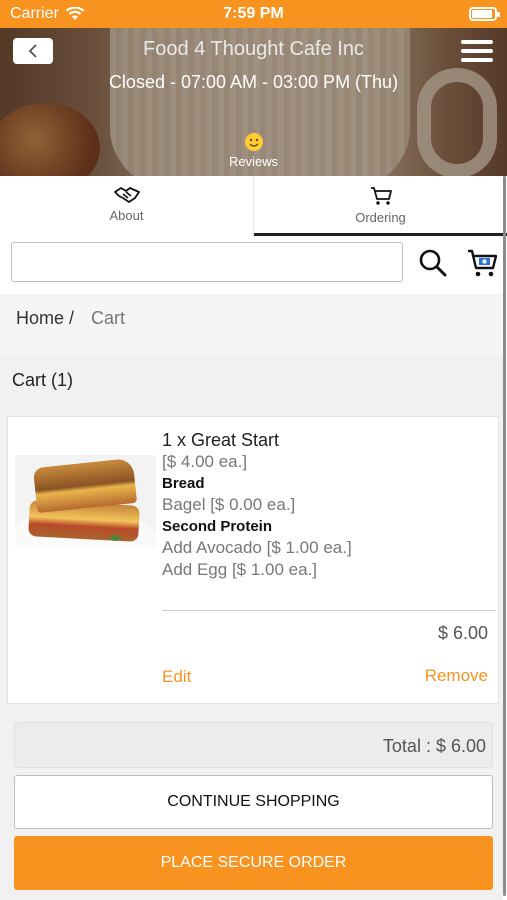  What do you see at coordinates (251, 324) in the screenshot?
I see `breadcrumb: Home / Cart` at bounding box center [251, 324].